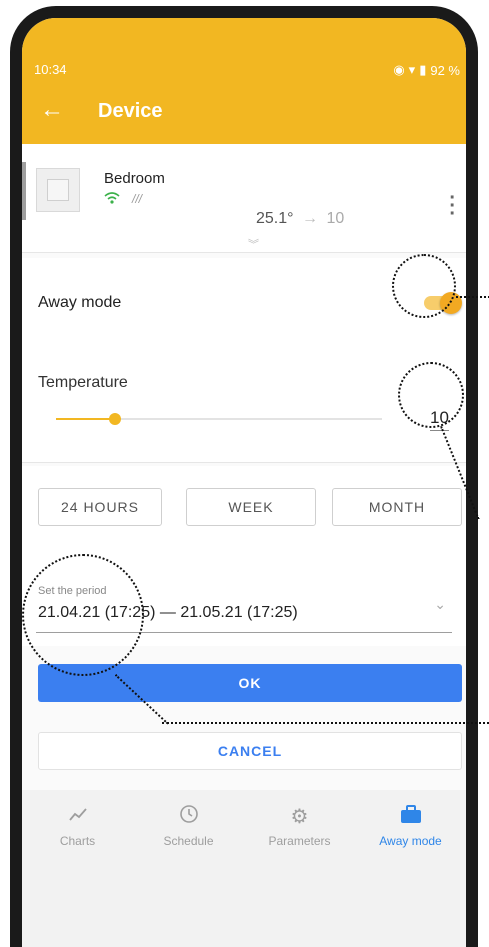 The height and width of the screenshot is (947, 489). What do you see at coordinates (244, 113) in the screenshot?
I see `app-bar: ← Device` at bounding box center [244, 113].